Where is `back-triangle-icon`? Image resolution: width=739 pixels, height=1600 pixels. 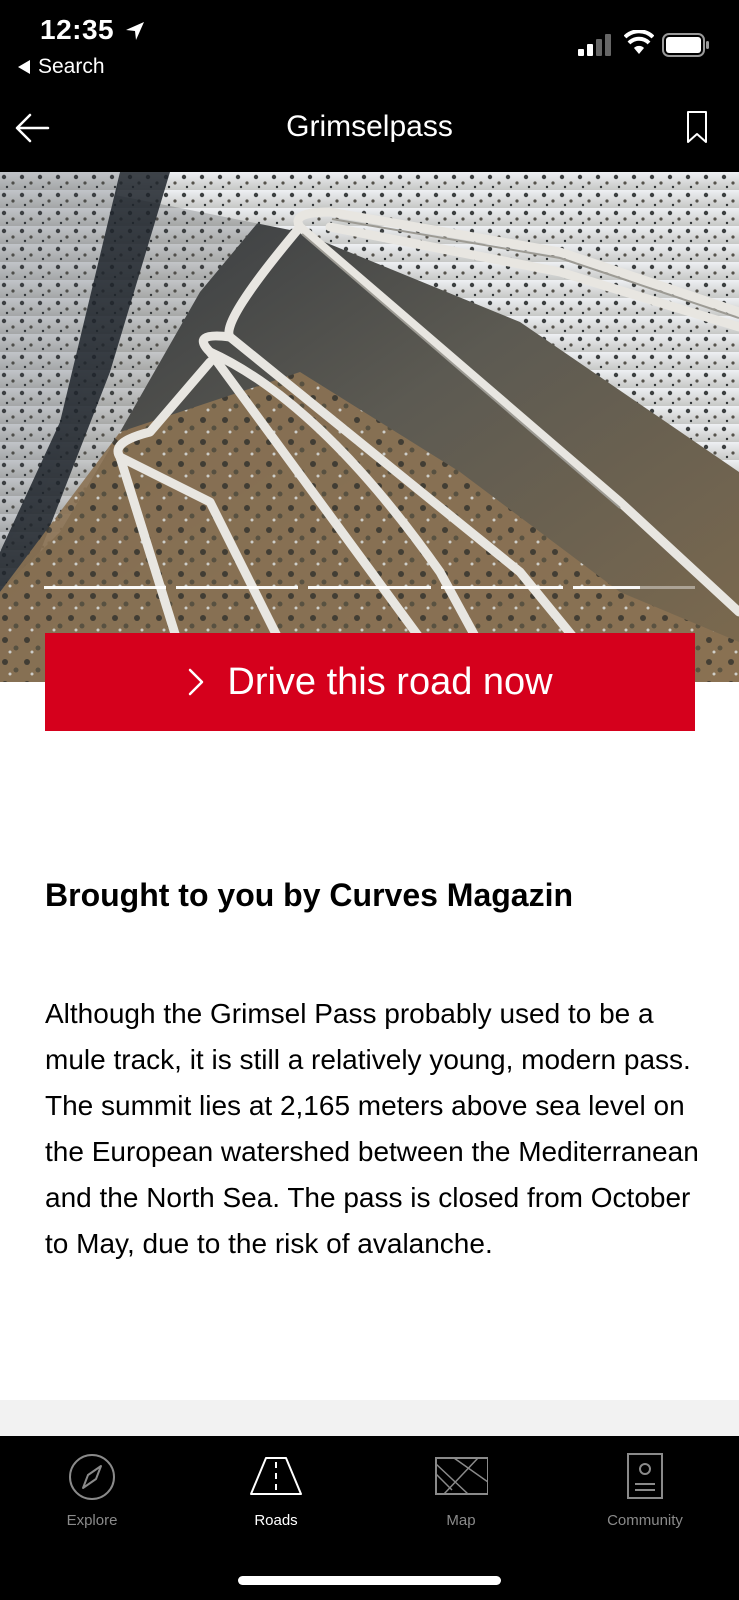 back-triangle-icon is located at coordinates (24, 67).